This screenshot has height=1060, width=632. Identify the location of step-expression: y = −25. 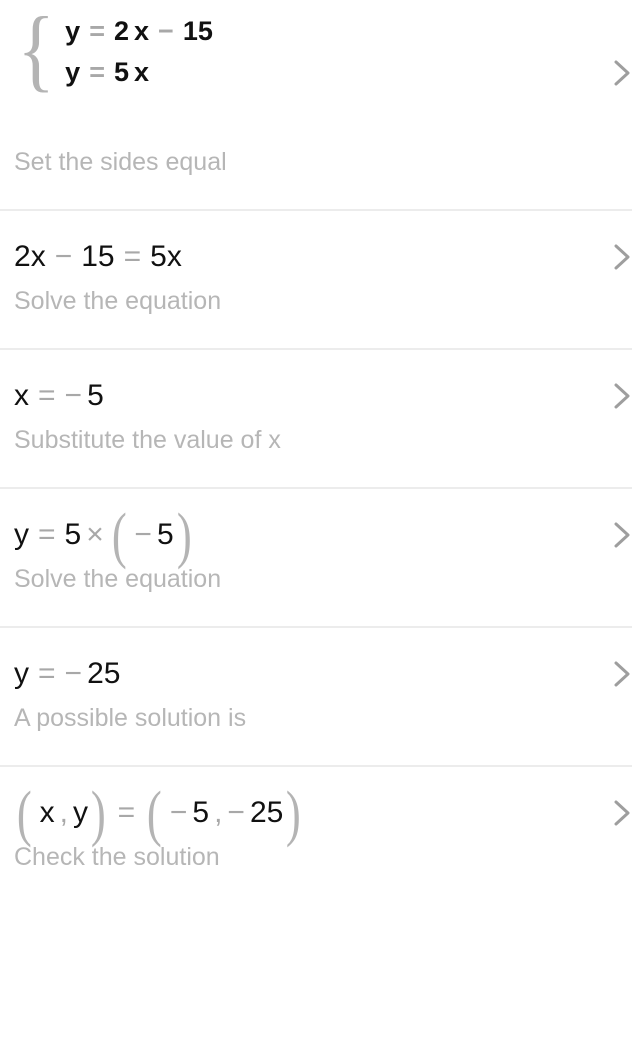
(67, 674).